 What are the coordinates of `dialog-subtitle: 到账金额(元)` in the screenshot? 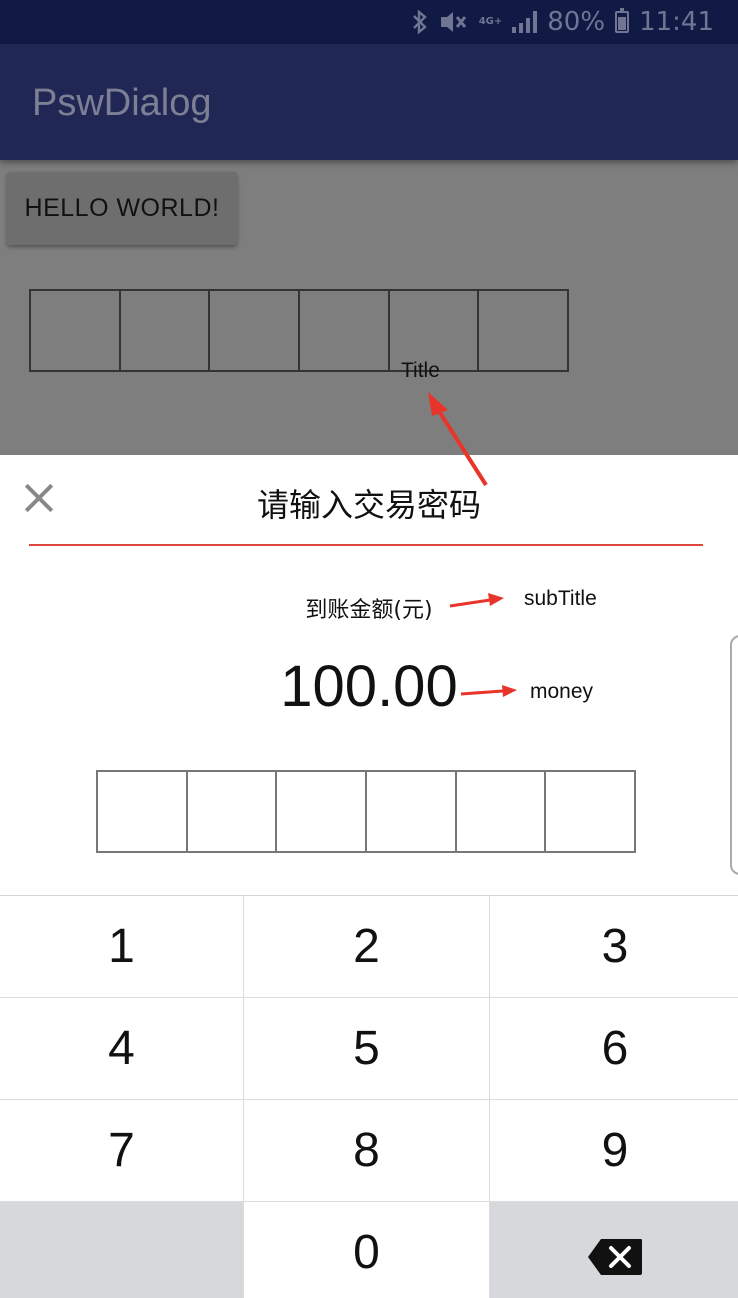 It's located at (369, 610).